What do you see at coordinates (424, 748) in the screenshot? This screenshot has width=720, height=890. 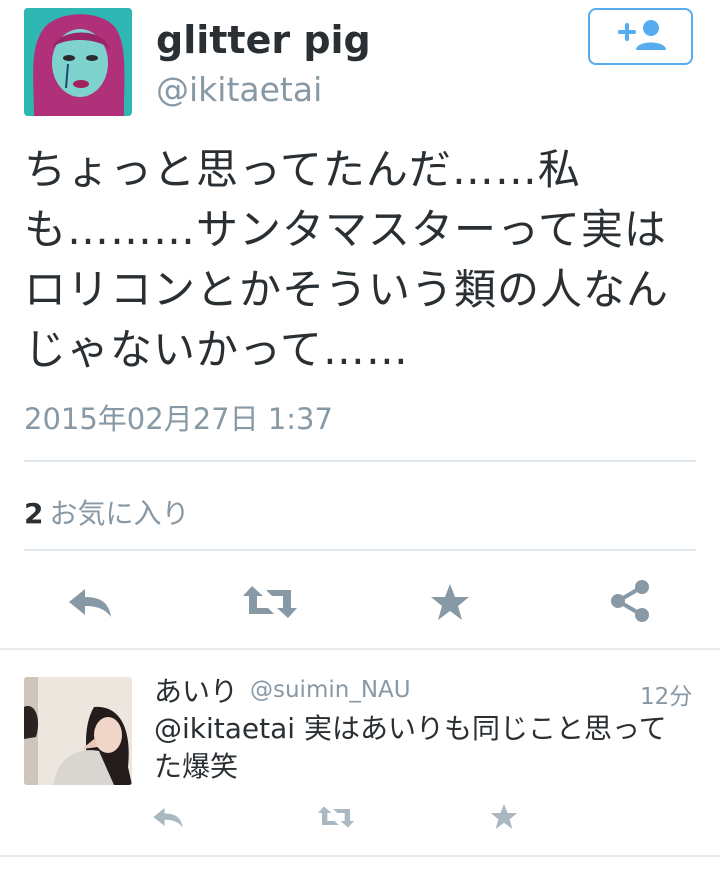 I see `reply-text: @ikitaetai 実はあいりも同じこと思ってた爆笑` at bounding box center [424, 748].